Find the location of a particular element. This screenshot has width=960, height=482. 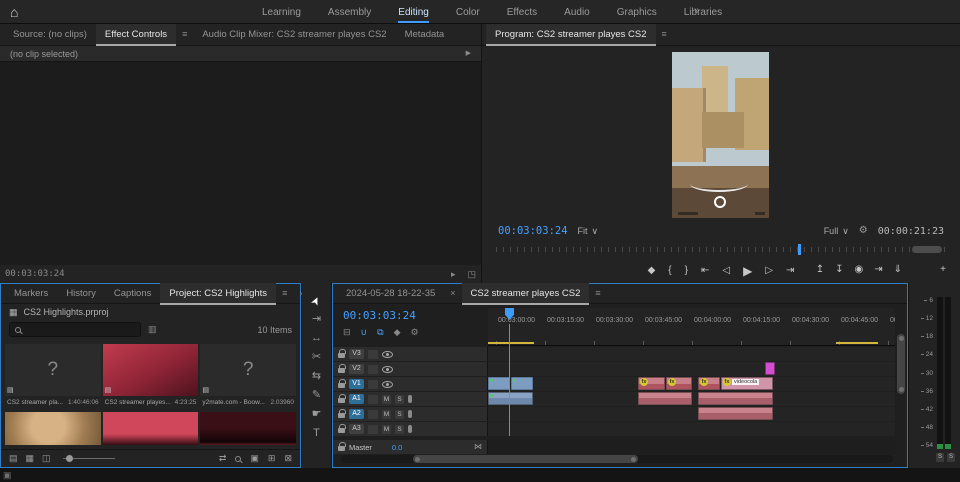

program-video-preview is located at coordinates (720, 135).